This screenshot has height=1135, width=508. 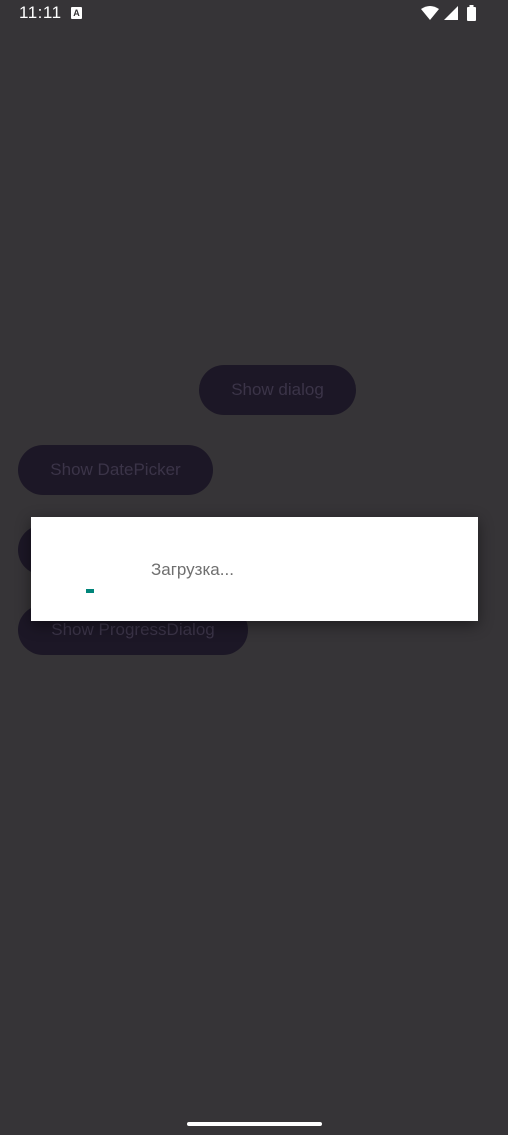 I want to click on a-icon: A, so click(x=76, y=13).